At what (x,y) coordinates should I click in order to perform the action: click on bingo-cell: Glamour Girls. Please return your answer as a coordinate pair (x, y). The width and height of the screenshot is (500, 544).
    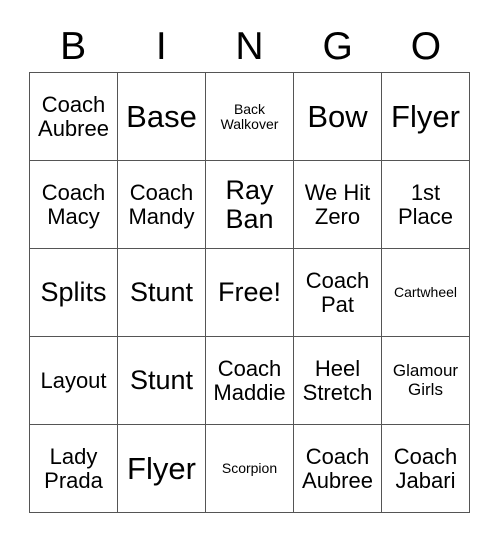
    Looking at the image, I should click on (426, 381).